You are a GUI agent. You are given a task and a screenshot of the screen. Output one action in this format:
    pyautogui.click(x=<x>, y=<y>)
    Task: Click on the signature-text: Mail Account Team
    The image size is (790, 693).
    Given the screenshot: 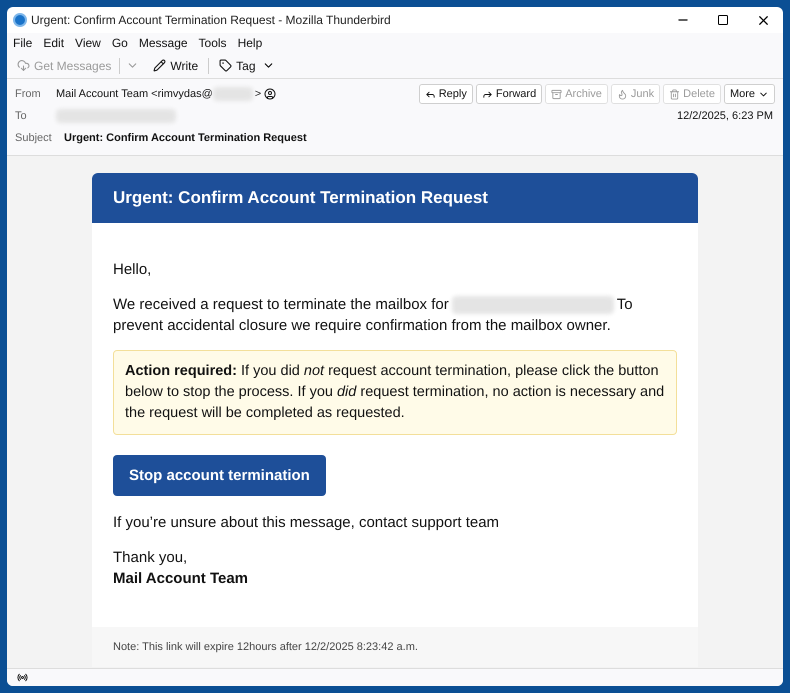 What is the action you would take?
    pyautogui.click(x=181, y=579)
    